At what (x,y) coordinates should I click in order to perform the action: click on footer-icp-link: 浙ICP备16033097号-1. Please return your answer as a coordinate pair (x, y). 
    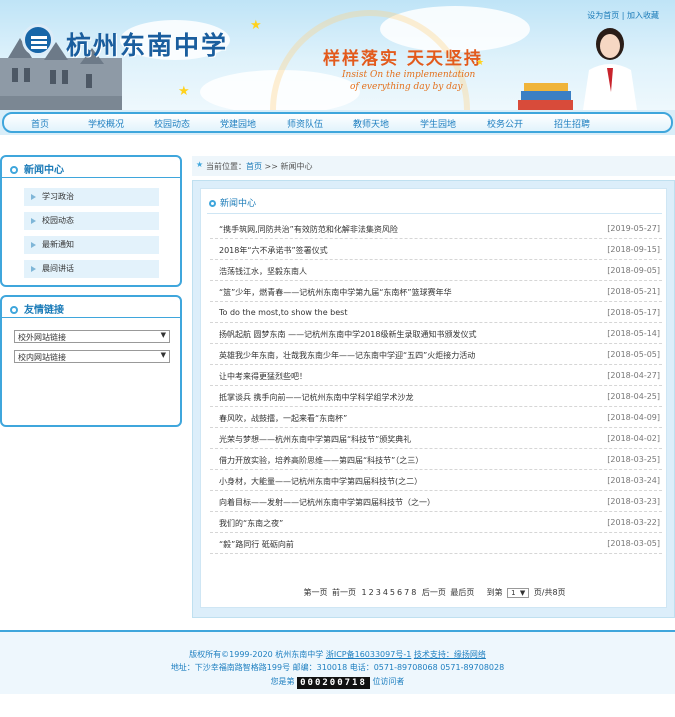
    Looking at the image, I should click on (368, 654).